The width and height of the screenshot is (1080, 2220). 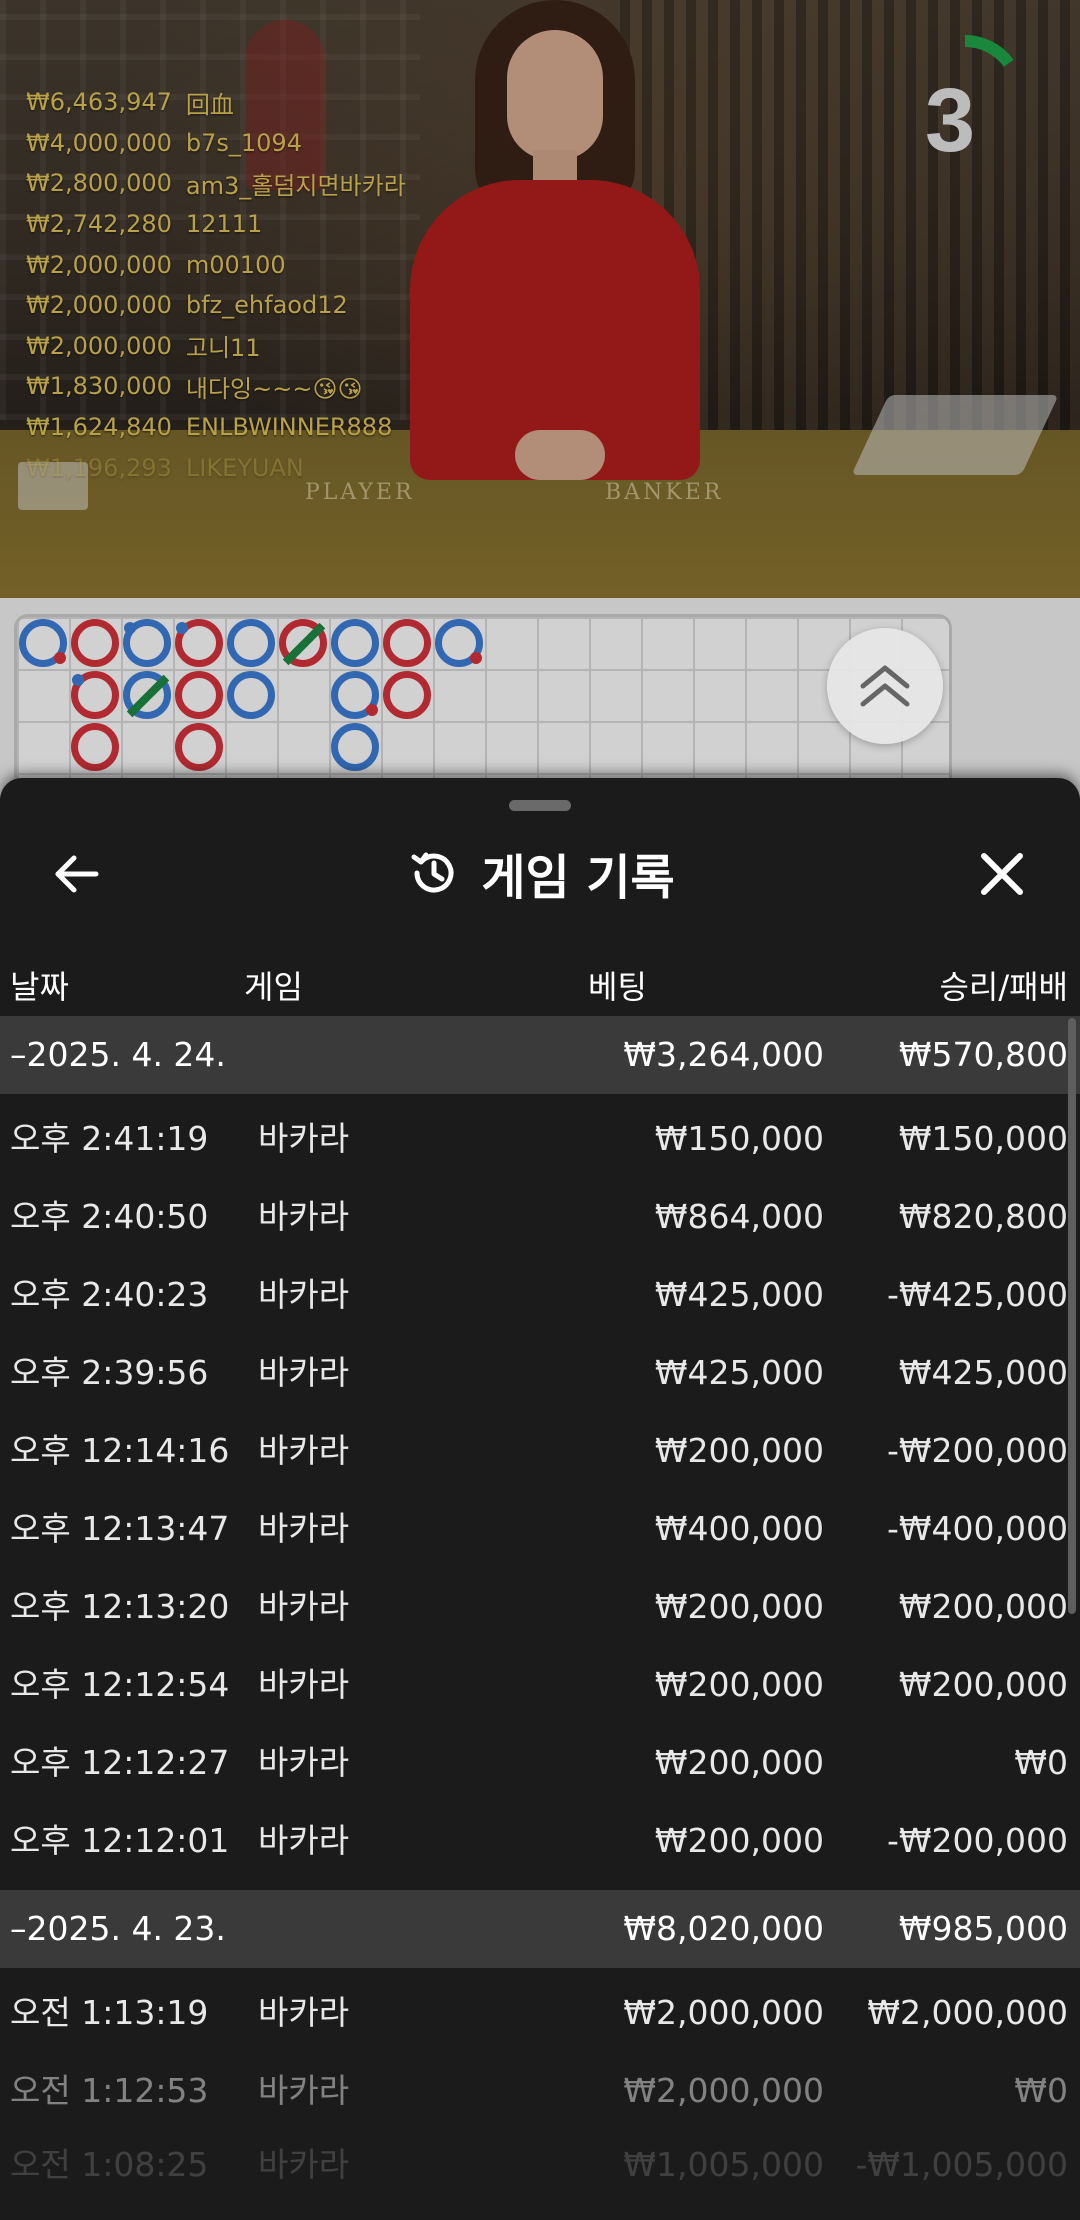 I want to click on sheet-header: 게임 기록, so click(x=540, y=873).